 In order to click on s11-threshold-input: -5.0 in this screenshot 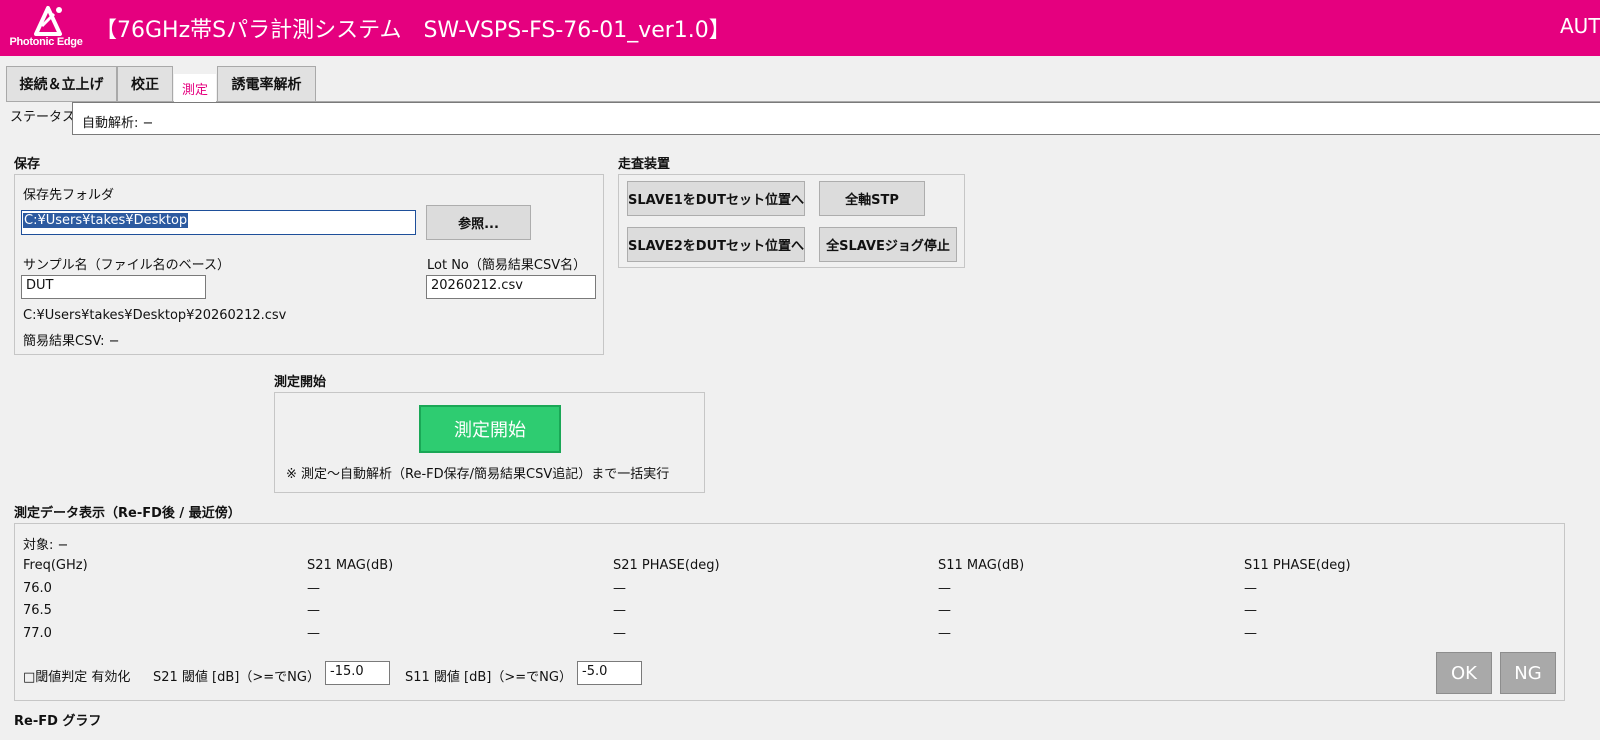, I will do `click(609, 673)`.